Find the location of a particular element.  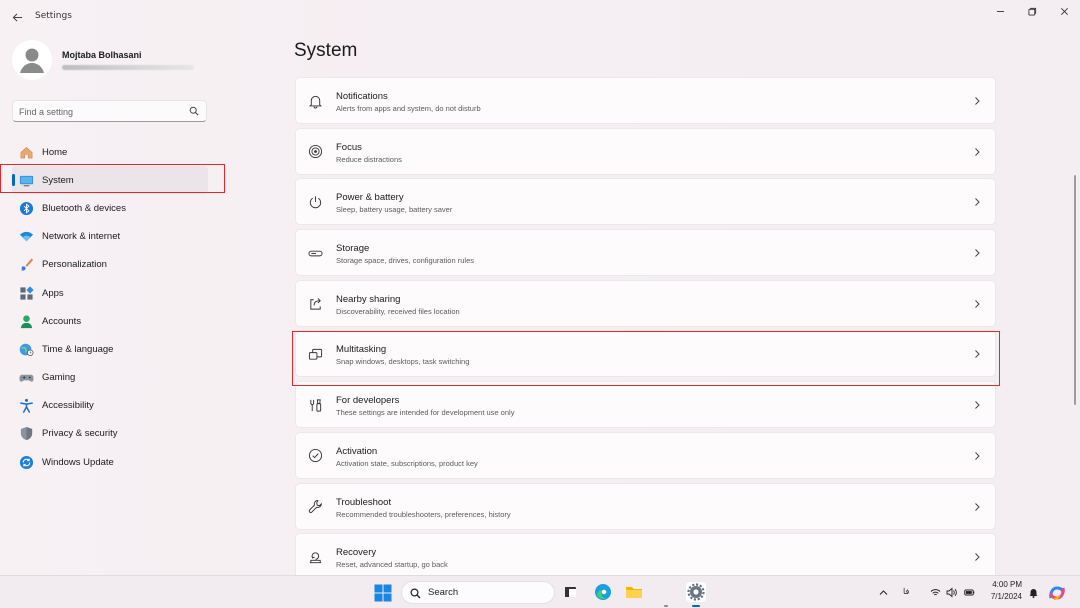

copilot-icon is located at coordinates (1057, 593).